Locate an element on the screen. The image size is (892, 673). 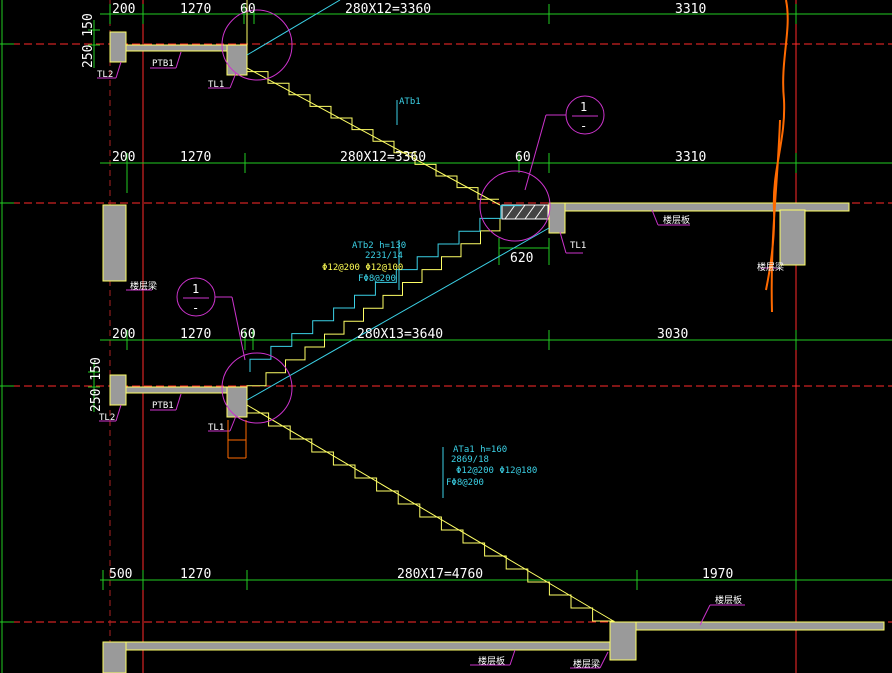
slab-bottom-left is located at coordinates (368, 646).